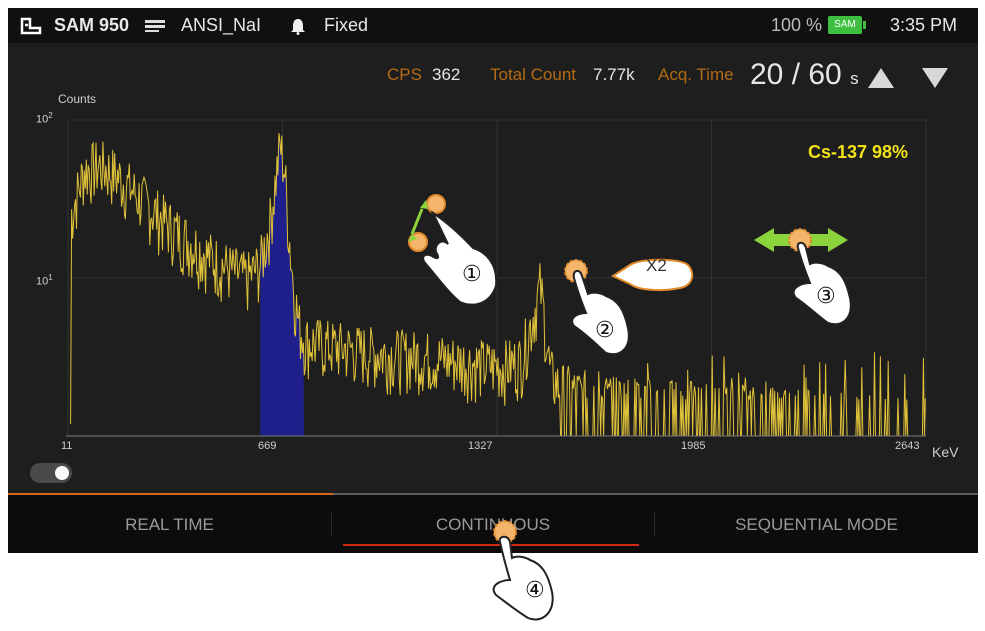 The height and width of the screenshot is (631, 985). I want to click on gesture-number-4: ④, so click(535, 590).